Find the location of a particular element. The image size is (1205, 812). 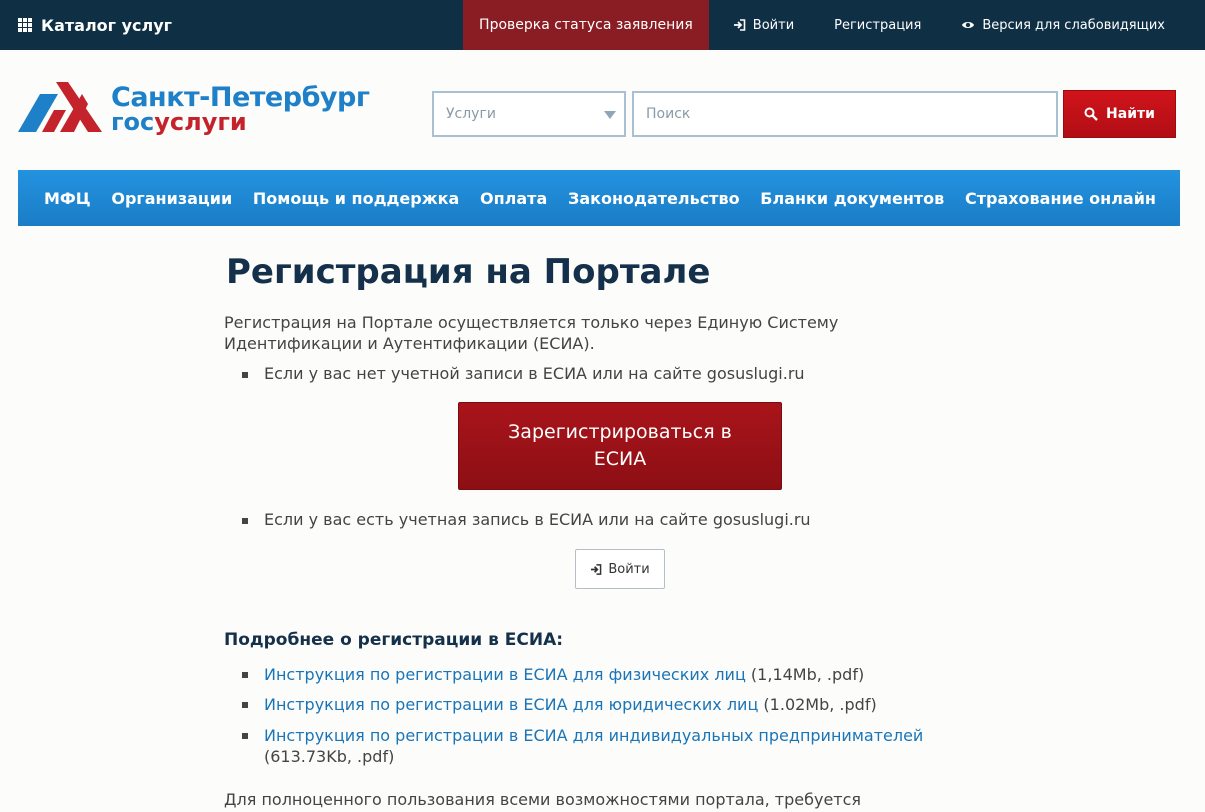

more-info-heading: Подробнее о регистрации в ЕСИА: is located at coordinates (394, 640).